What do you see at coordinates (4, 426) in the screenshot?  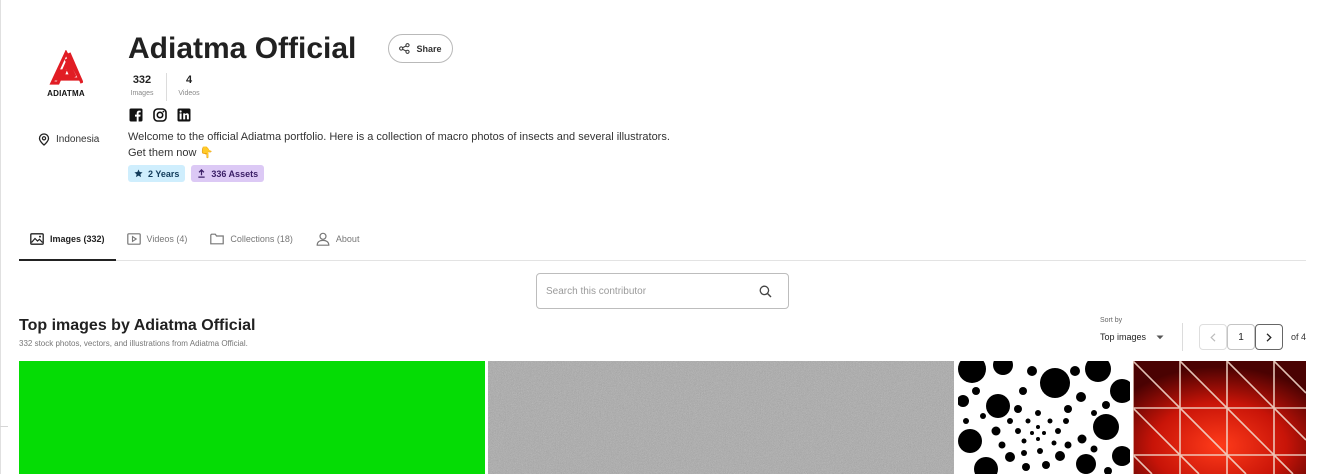 I see `page-left-tick` at bounding box center [4, 426].